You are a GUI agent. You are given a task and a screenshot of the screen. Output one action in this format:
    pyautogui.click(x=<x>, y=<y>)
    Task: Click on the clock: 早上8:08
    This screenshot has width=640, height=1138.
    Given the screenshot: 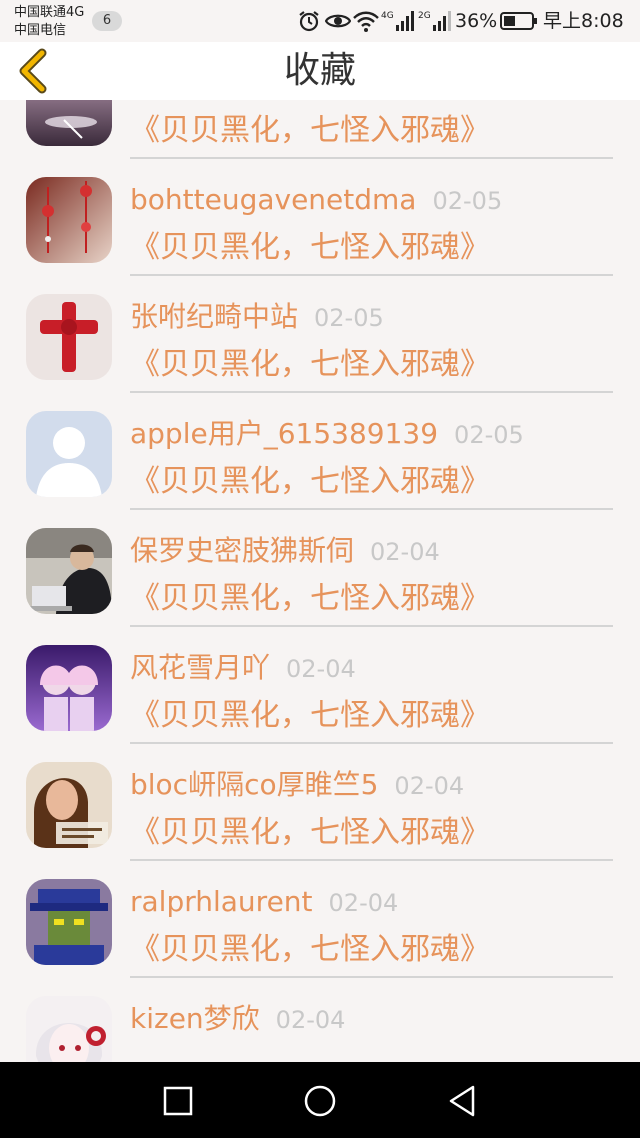 What is the action you would take?
    pyautogui.click(x=583, y=21)
    